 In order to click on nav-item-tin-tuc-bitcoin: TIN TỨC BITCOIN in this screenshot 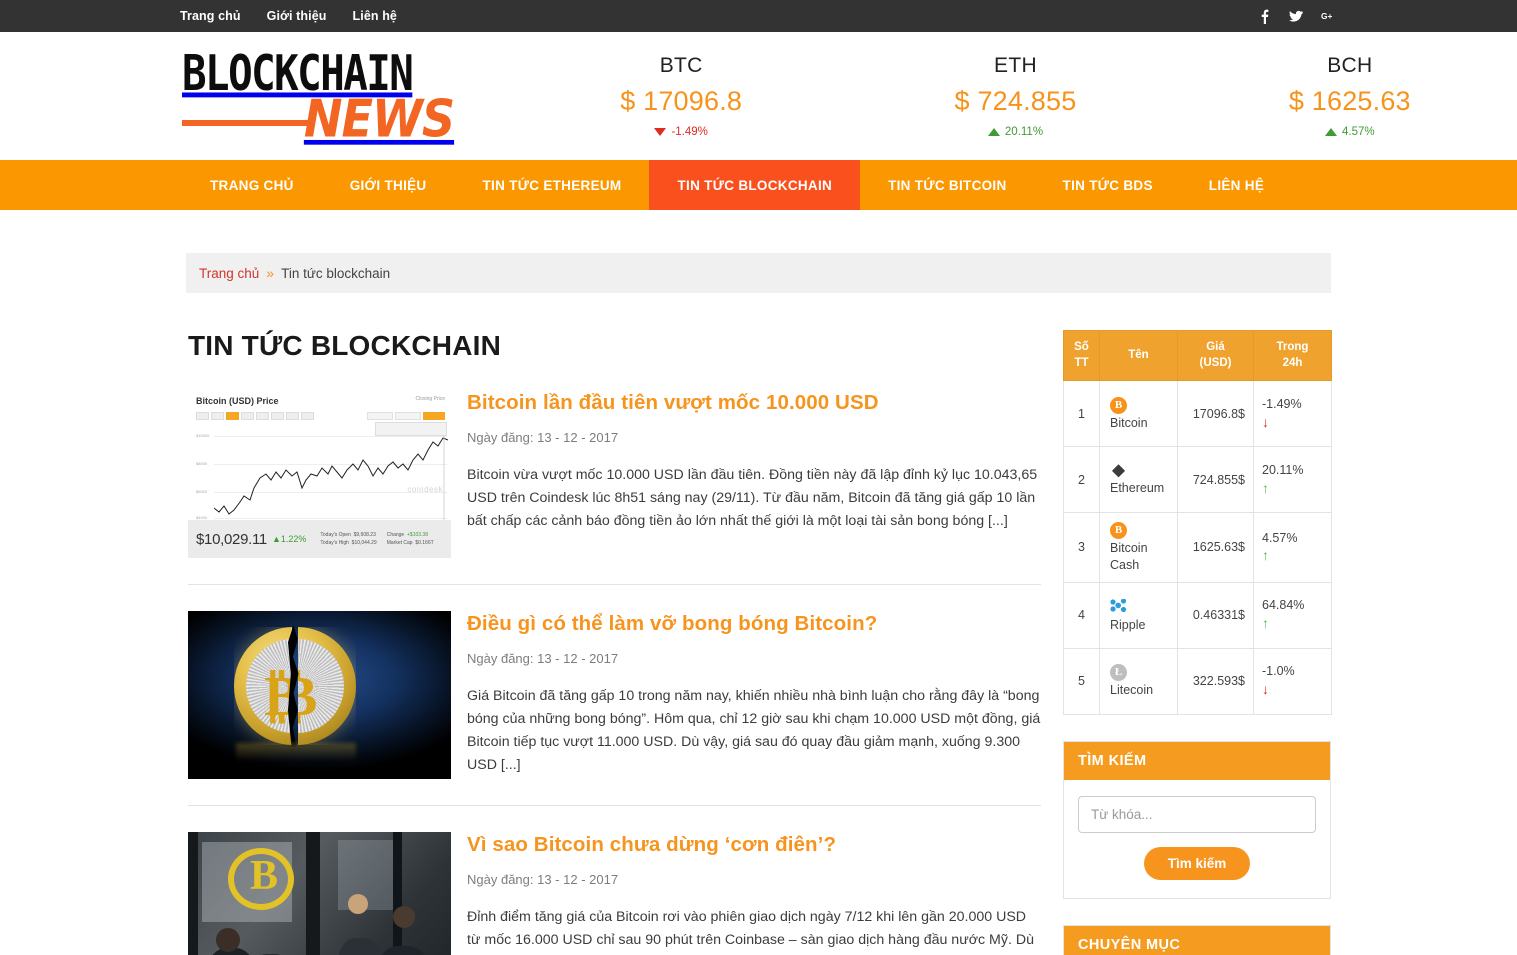, I will do `click(947, 185)`.